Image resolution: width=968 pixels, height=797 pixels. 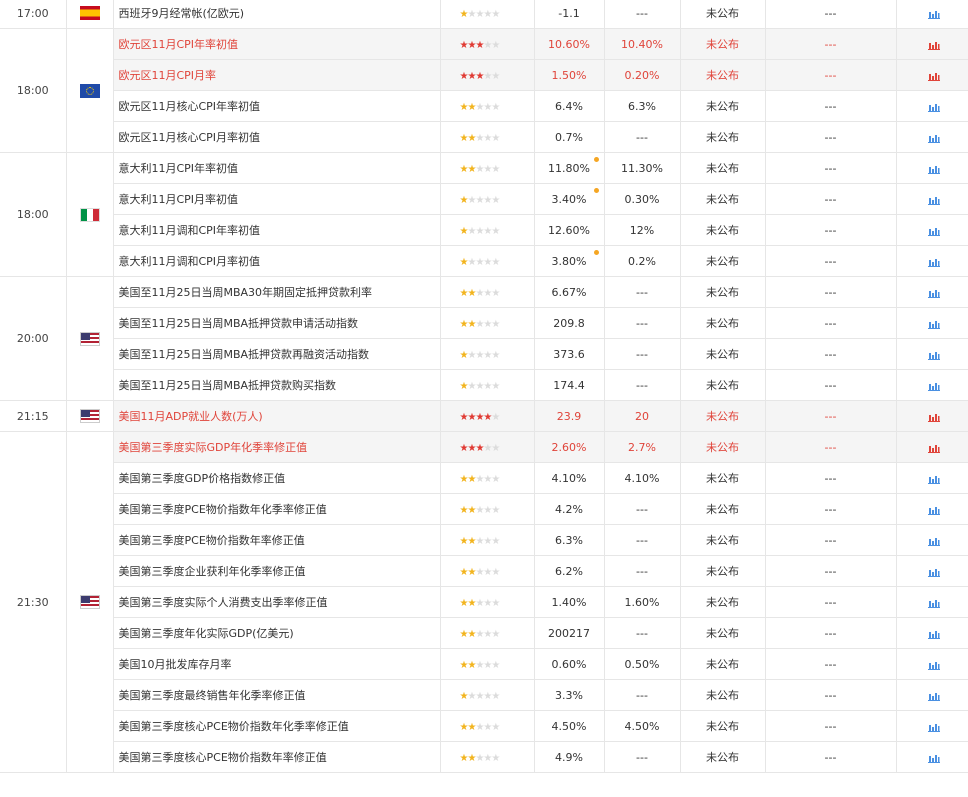 I want to click on event-name: 美国第三季度企业获利年化季率修正值, so click(x=276, y=571).